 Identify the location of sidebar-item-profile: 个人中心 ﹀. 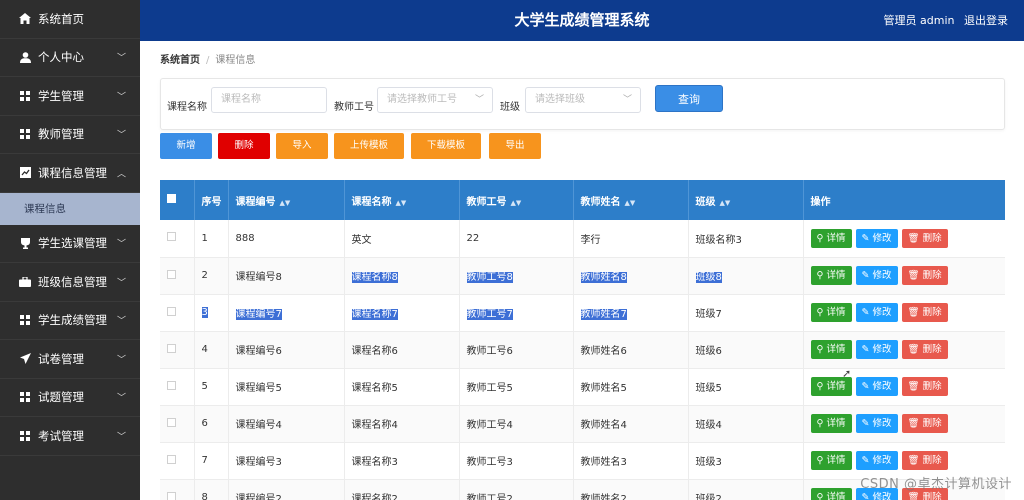
(70, 58).